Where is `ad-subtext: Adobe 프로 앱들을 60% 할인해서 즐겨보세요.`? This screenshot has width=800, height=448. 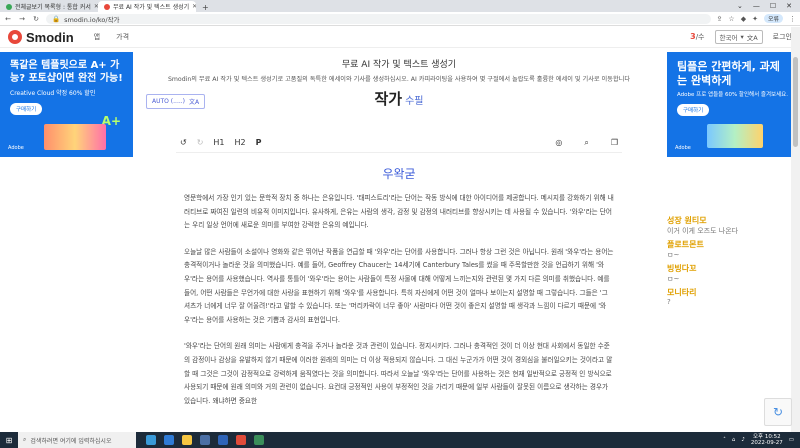
ad-subtext: Adobe 프로 앱들을 60% 할인해서 즐겨보세요. is located at coordinates (732, 94).